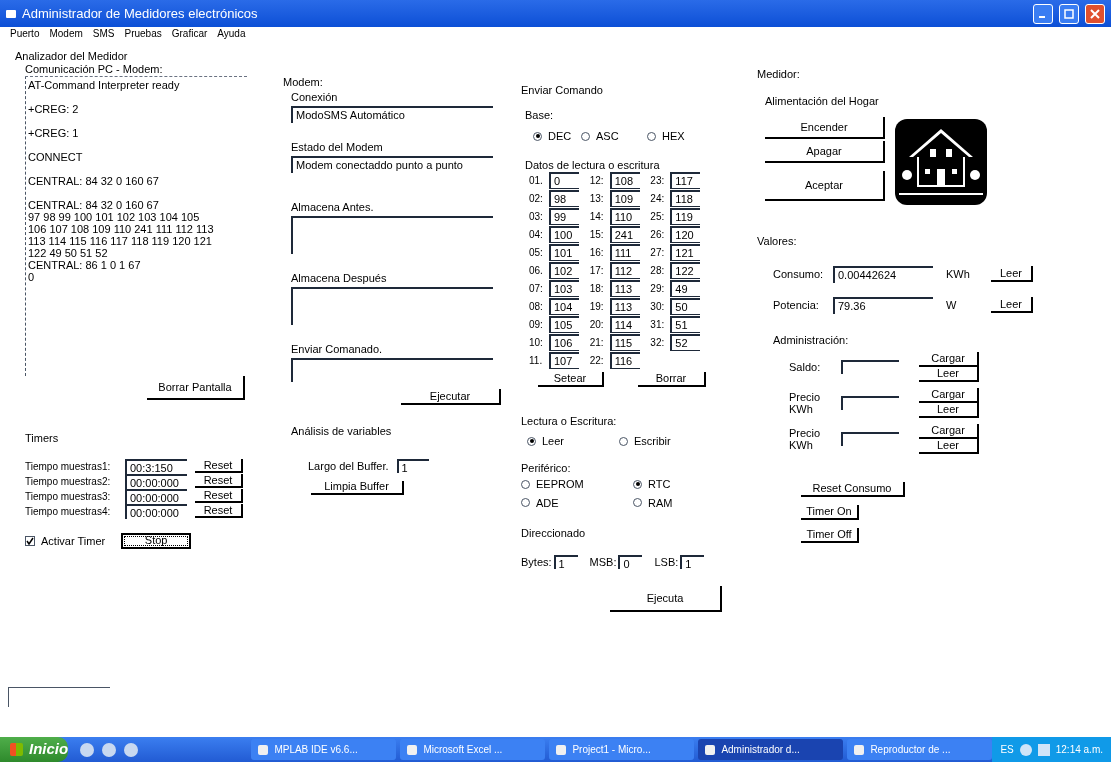  Describe the element at coordinates (685, 270) in the screenshot. I see `value-field: 122` at that location.